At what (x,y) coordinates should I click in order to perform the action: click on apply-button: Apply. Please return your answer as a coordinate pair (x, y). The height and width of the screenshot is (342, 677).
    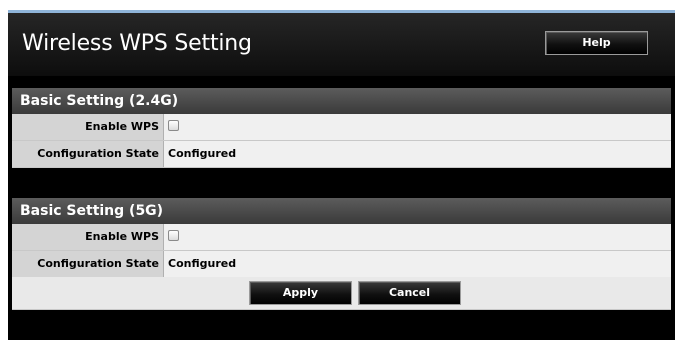
    Looking at the image, I should click on (300, 293).